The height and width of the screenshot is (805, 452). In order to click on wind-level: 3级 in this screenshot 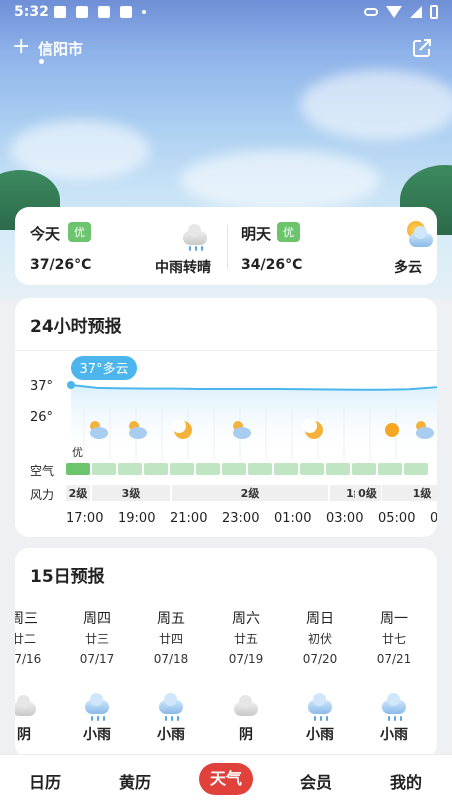, I will do `click(132, 493)`.